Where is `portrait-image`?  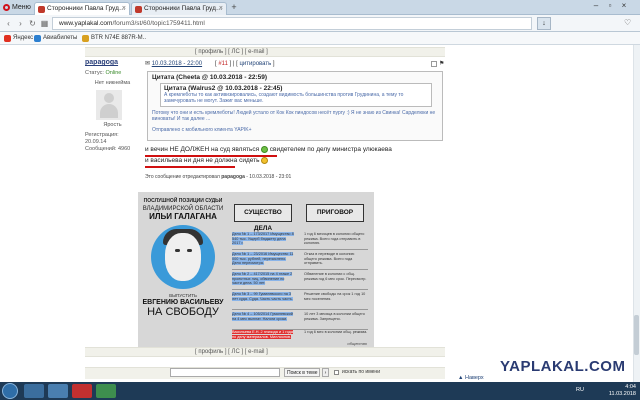
portrait-image is located at coordinates (183, 257).